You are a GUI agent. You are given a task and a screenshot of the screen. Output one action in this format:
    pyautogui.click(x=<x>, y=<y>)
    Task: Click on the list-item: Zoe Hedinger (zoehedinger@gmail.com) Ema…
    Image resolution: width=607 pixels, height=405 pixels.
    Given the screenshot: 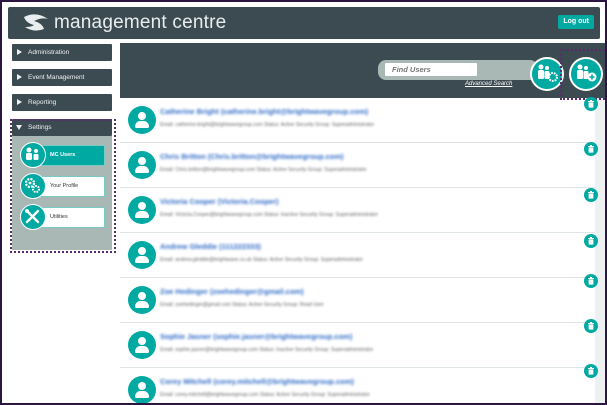 What is the action you would take?
    pyautogui.click(x=357, y=300)
    